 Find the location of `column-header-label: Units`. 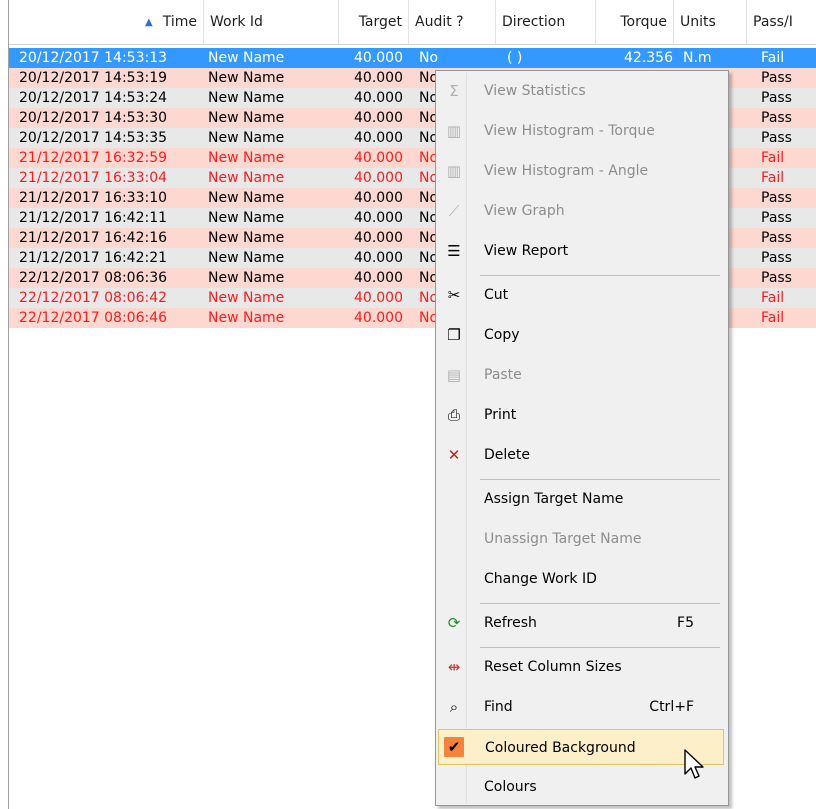

column-header-label: Units is located at coordinates (698, 22).